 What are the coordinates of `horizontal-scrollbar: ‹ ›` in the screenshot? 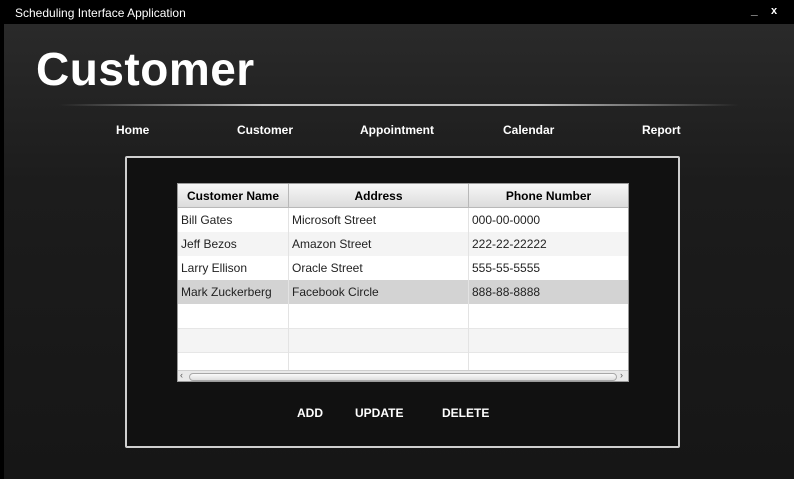 It's located at (403, 375).